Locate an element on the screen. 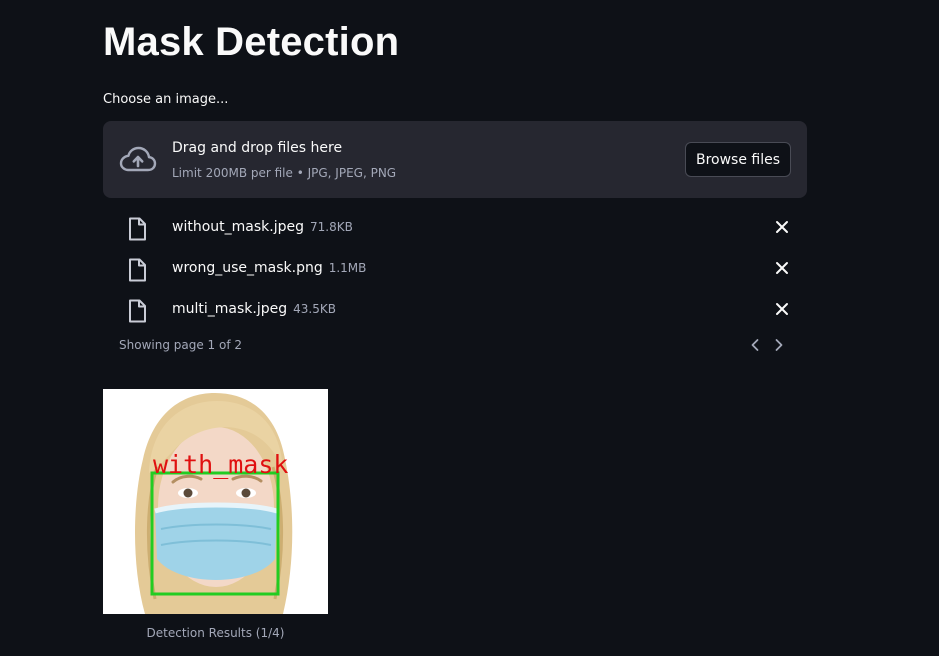 This screenshot has width=939, height=656. file-name-text: multi_mask.jpeg is located at coordinates (230, 309).